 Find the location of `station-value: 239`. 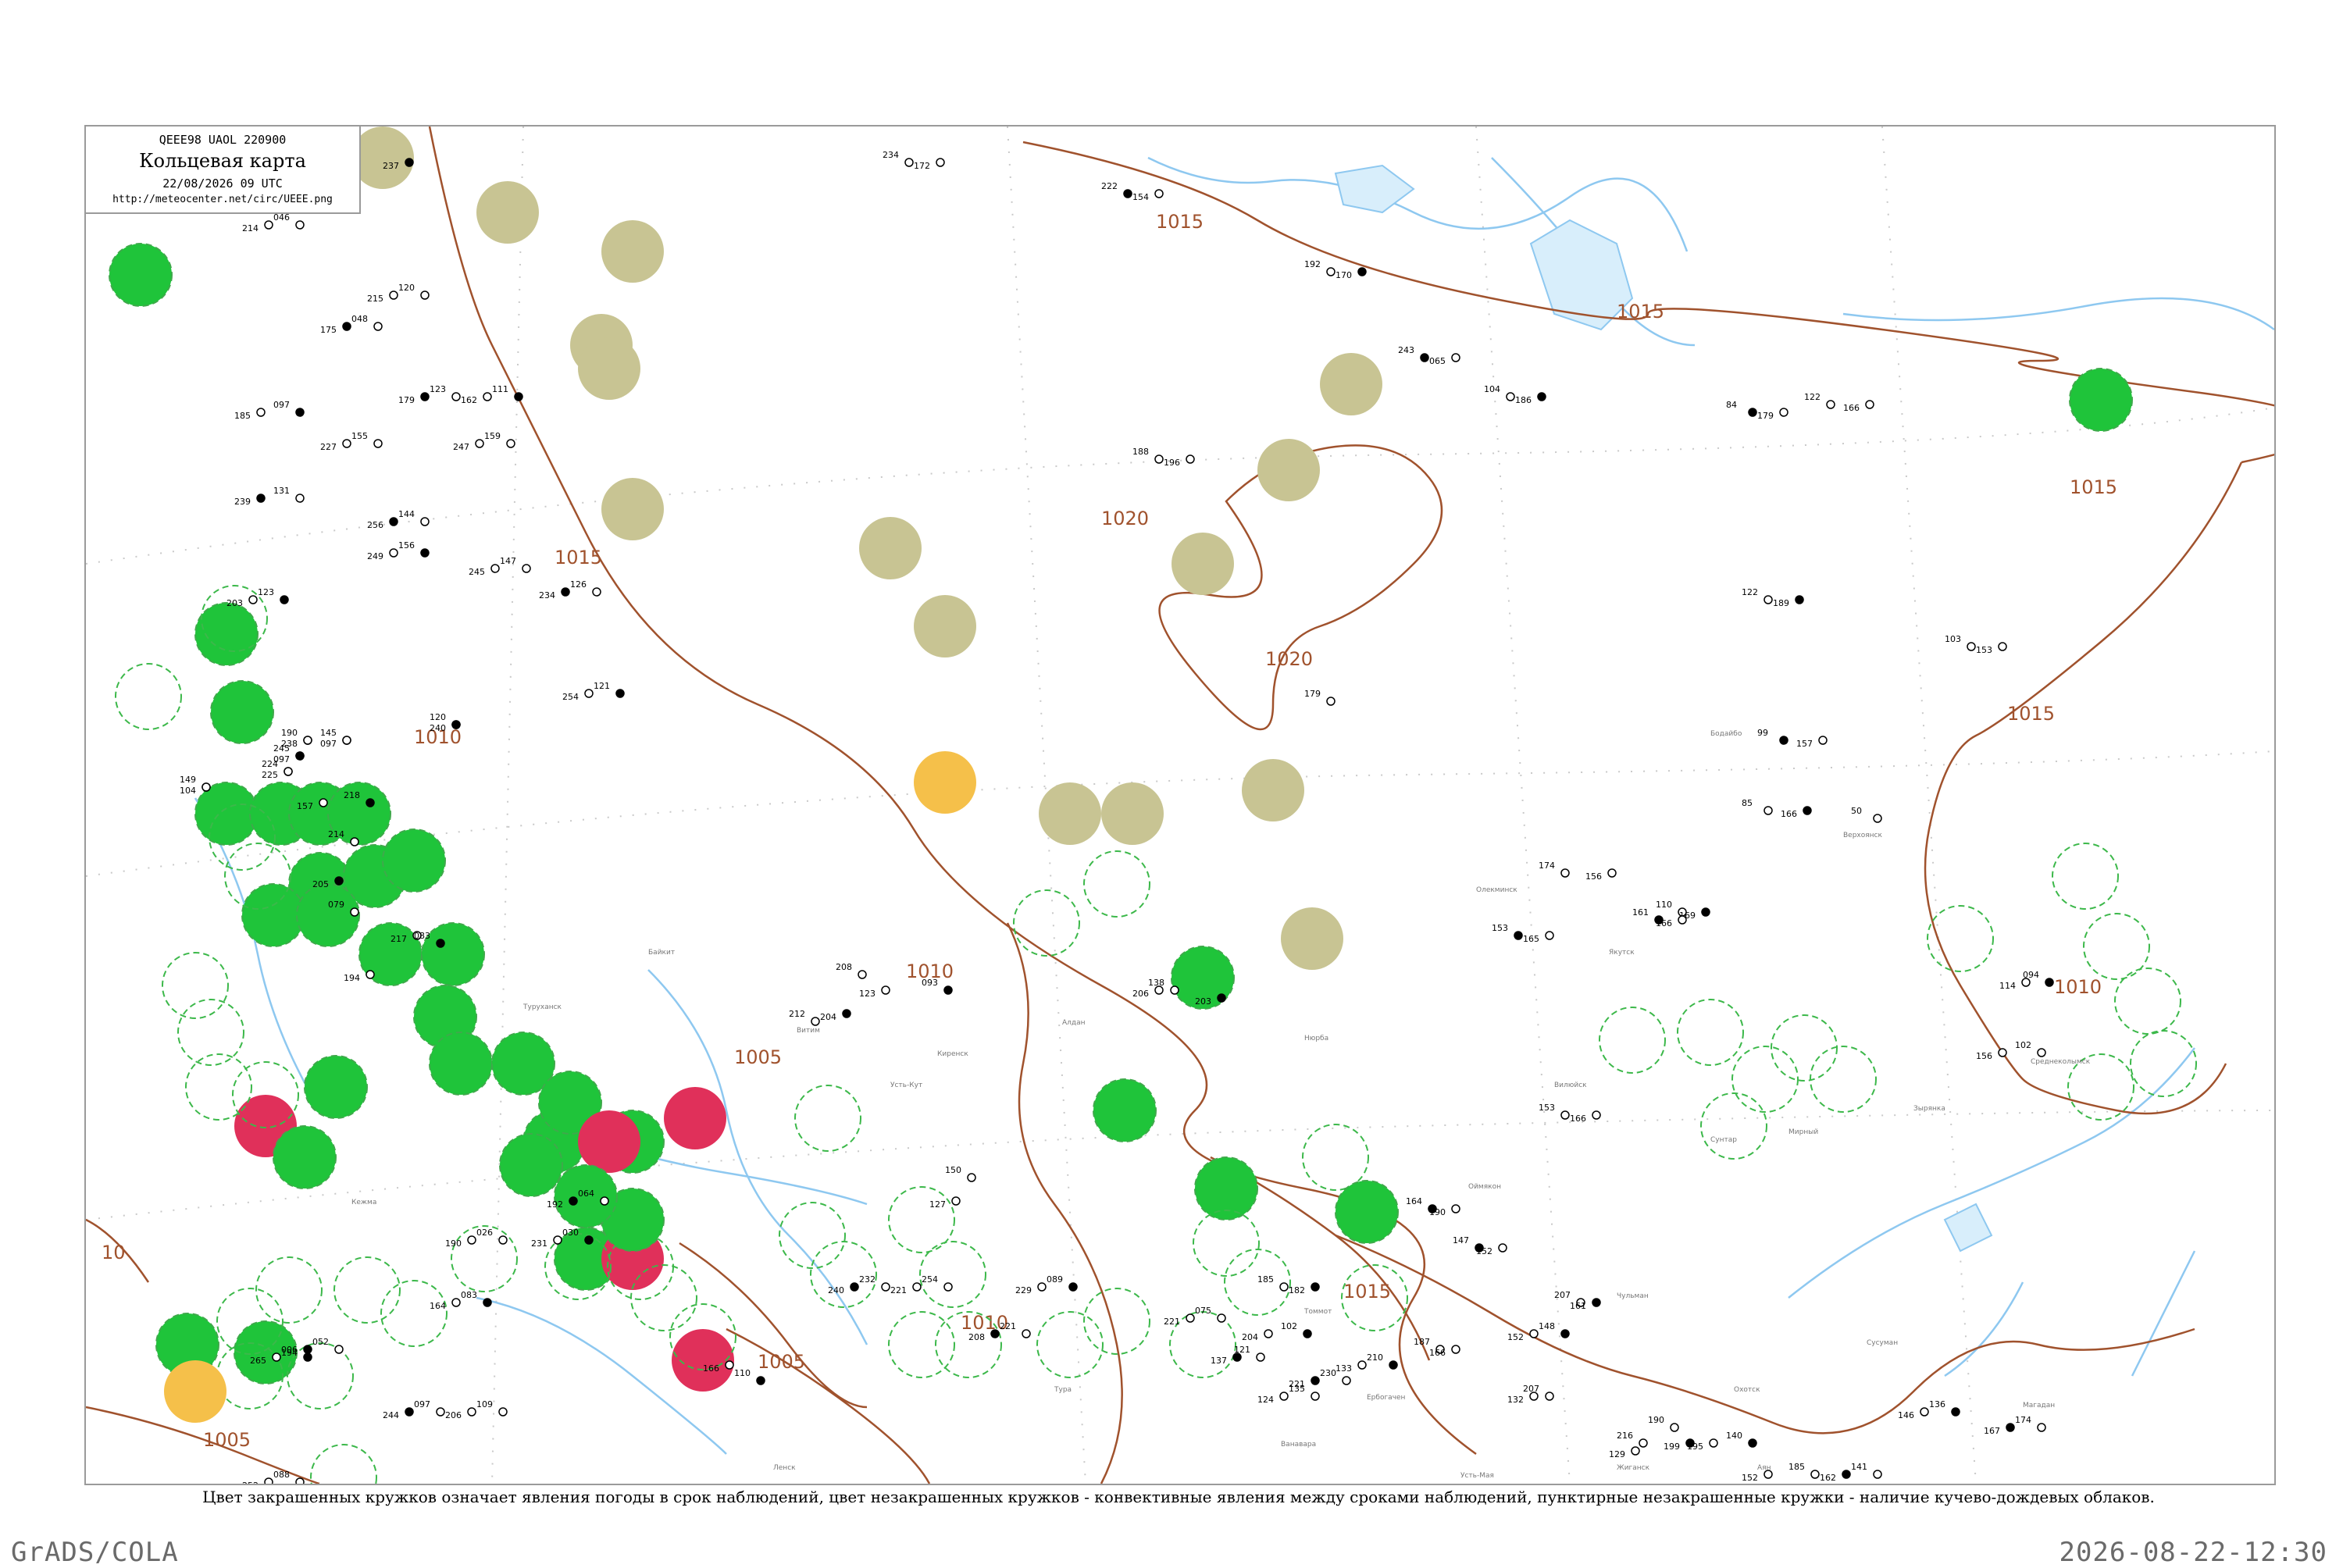

station-value: 239 is located at coordinates (242, 502).